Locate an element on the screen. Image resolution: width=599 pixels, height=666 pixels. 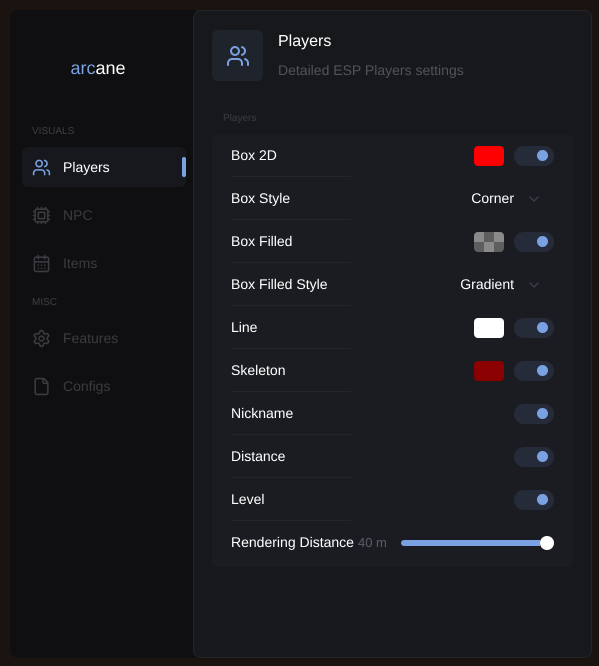
slider-bar is located at coordinates (470, 543).